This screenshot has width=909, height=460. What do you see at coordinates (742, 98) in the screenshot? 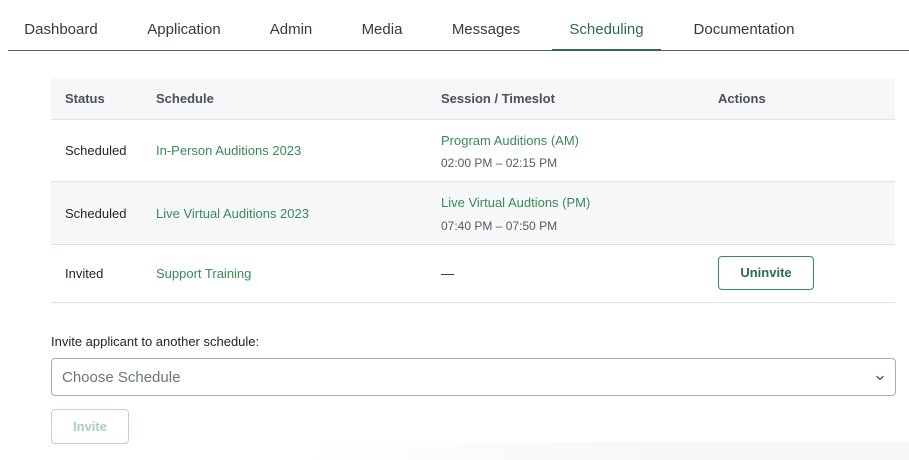
I see `header-actions: Actions` at bounding box center [742, 98].